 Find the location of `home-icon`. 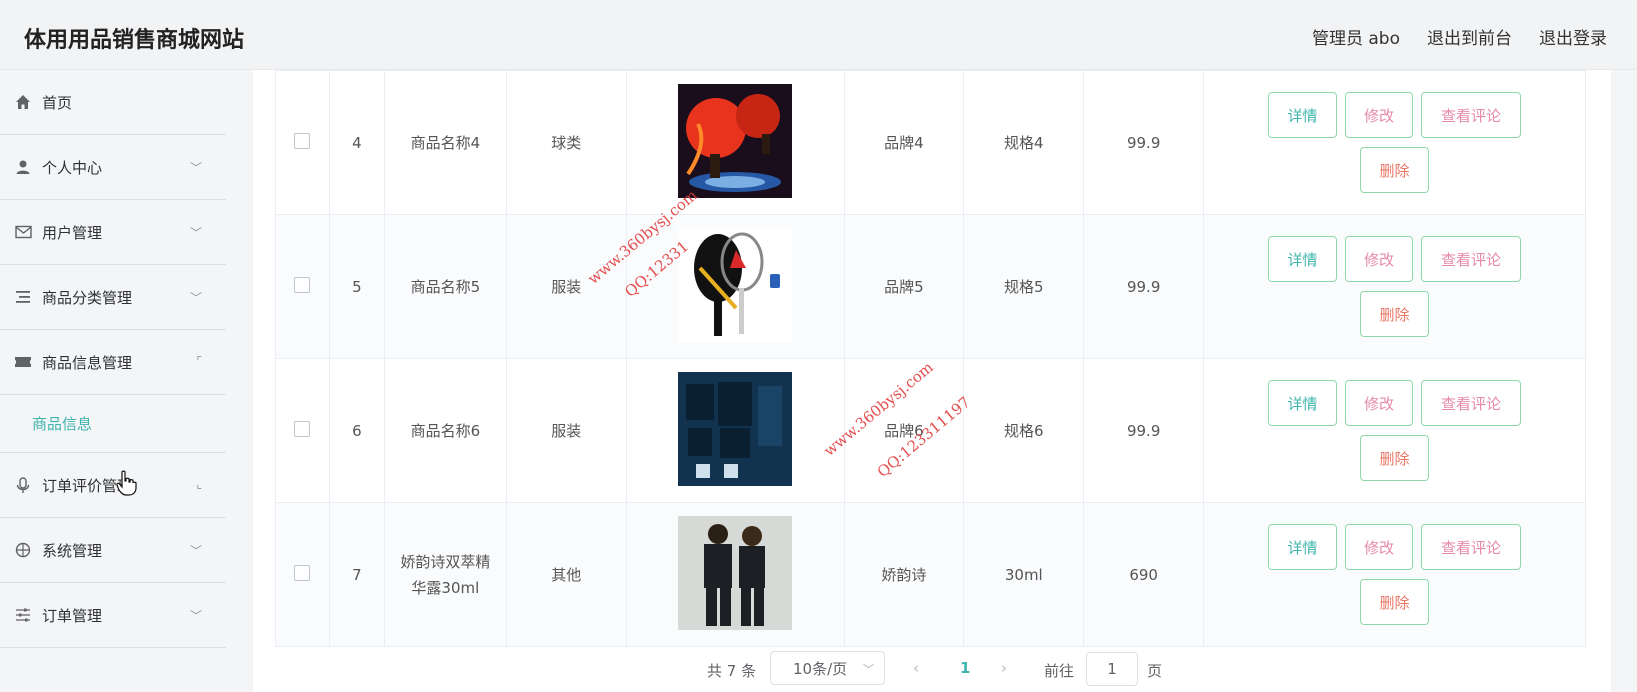

home-icon is located at coordinates (23, 102).